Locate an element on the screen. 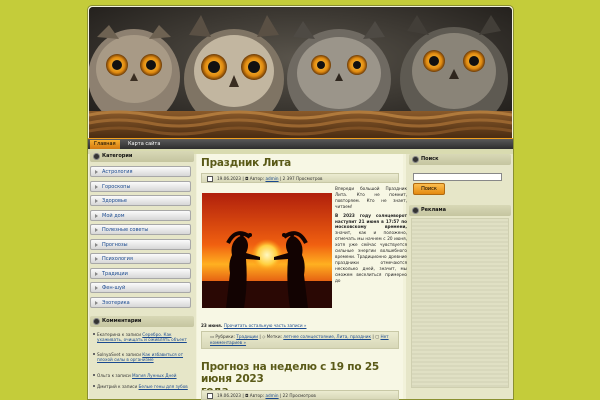 This screenshot has height=400, width=600. rubric-link: Традиции is located at coordinates (247, 336).